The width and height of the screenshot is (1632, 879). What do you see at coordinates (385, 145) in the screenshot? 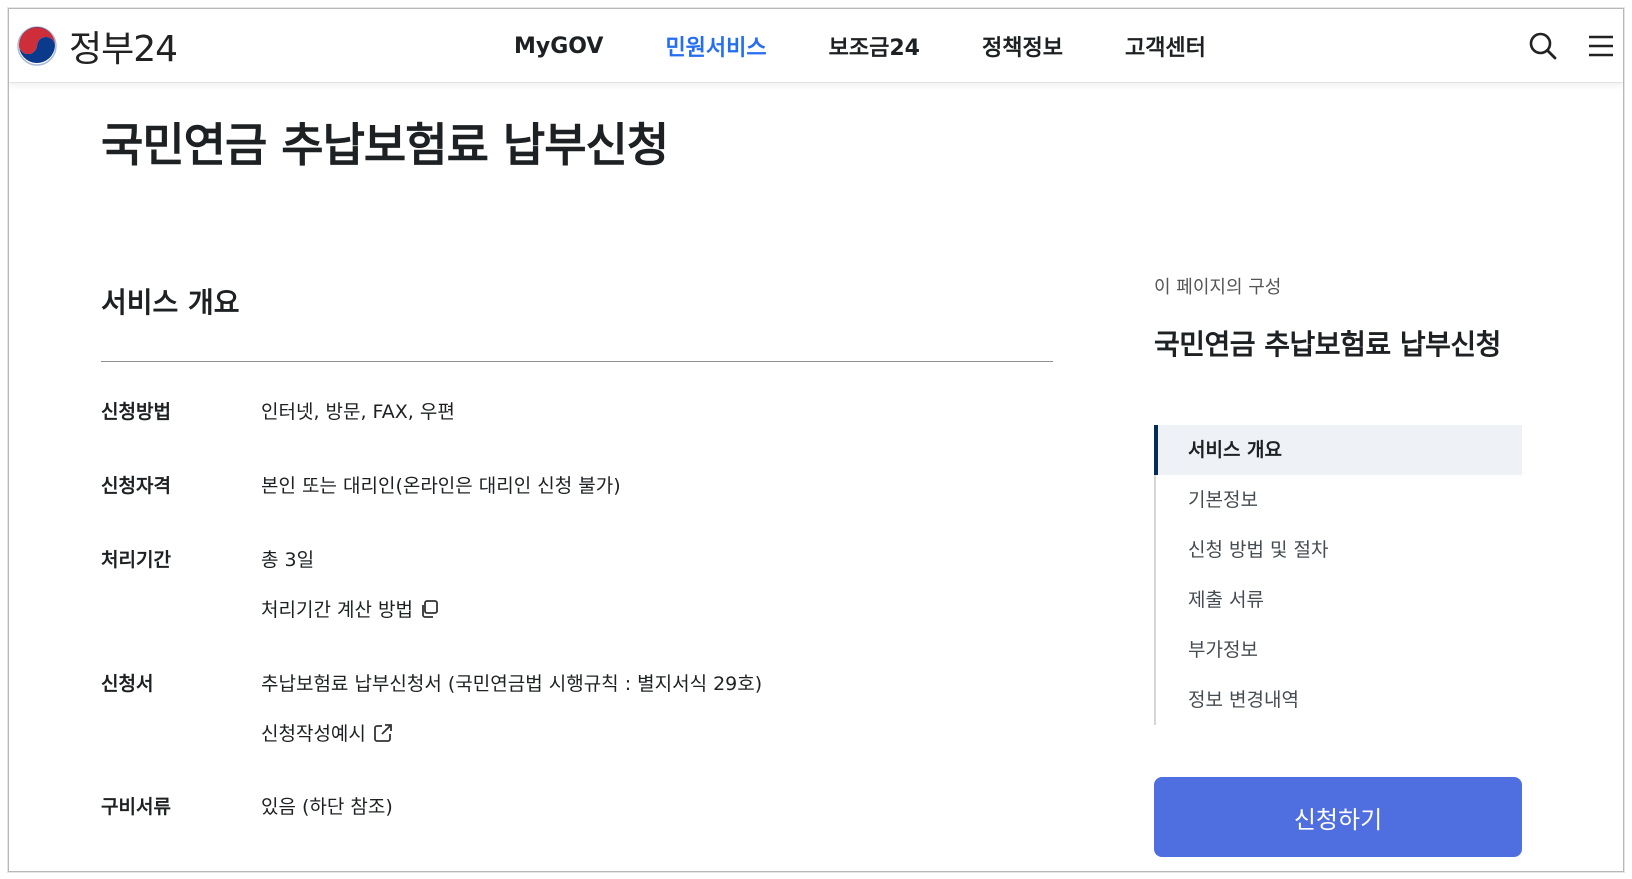
I see `page-title: 국민연금 추납보험료 납부신청` at bounding box center [385, 145].